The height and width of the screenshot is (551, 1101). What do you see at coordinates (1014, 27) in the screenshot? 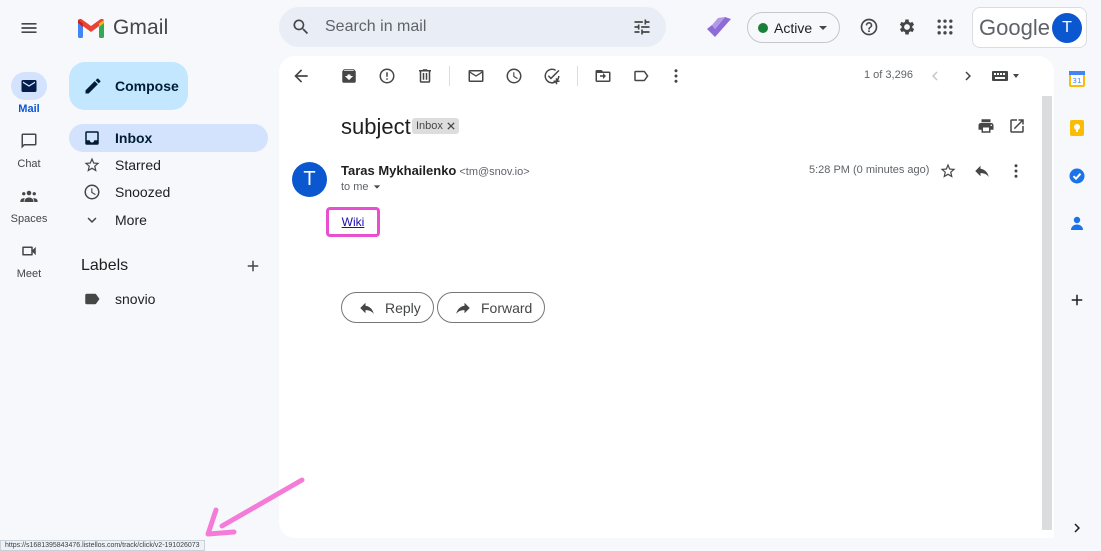
I see `google-brand-text: Google` at bounding box center [1014, 27].